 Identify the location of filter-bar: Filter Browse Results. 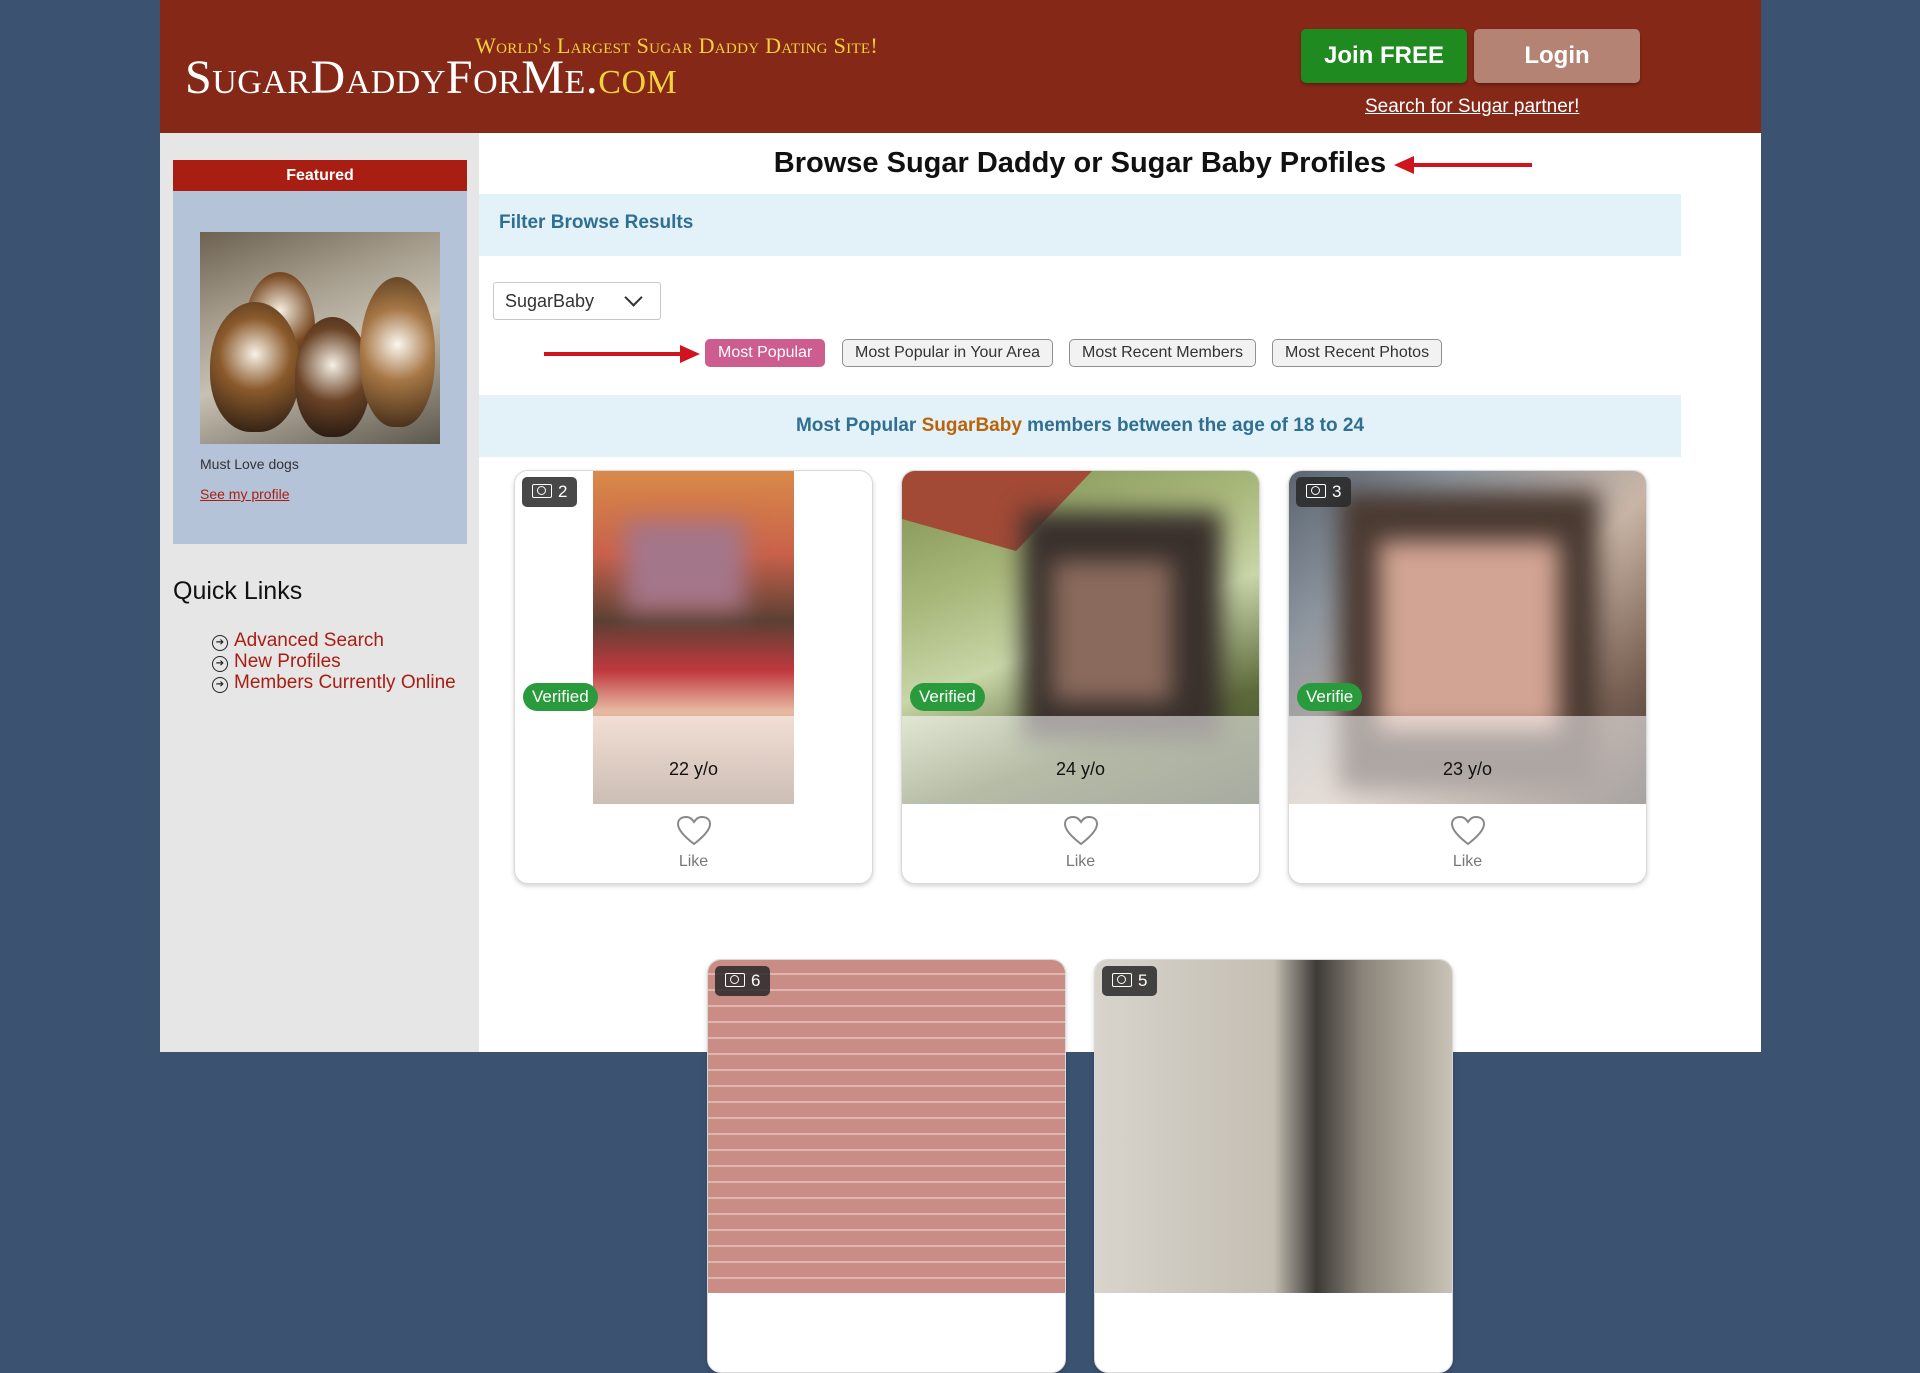
(1080, 225).